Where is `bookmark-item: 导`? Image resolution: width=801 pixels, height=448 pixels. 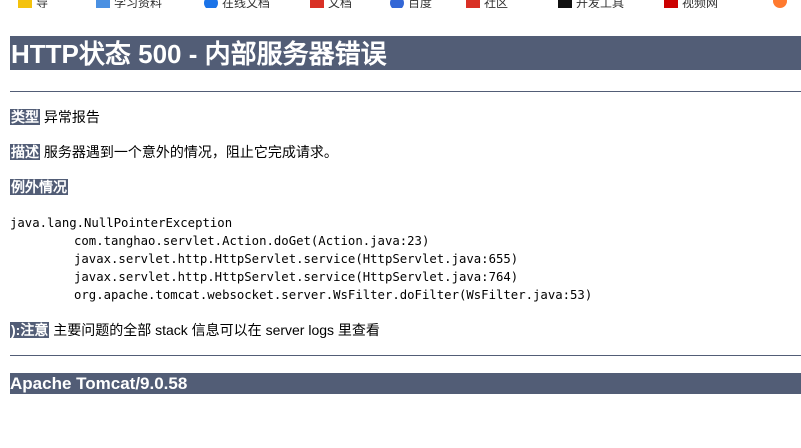
bookmark-item: 导 is located at coordinates (33, 4).